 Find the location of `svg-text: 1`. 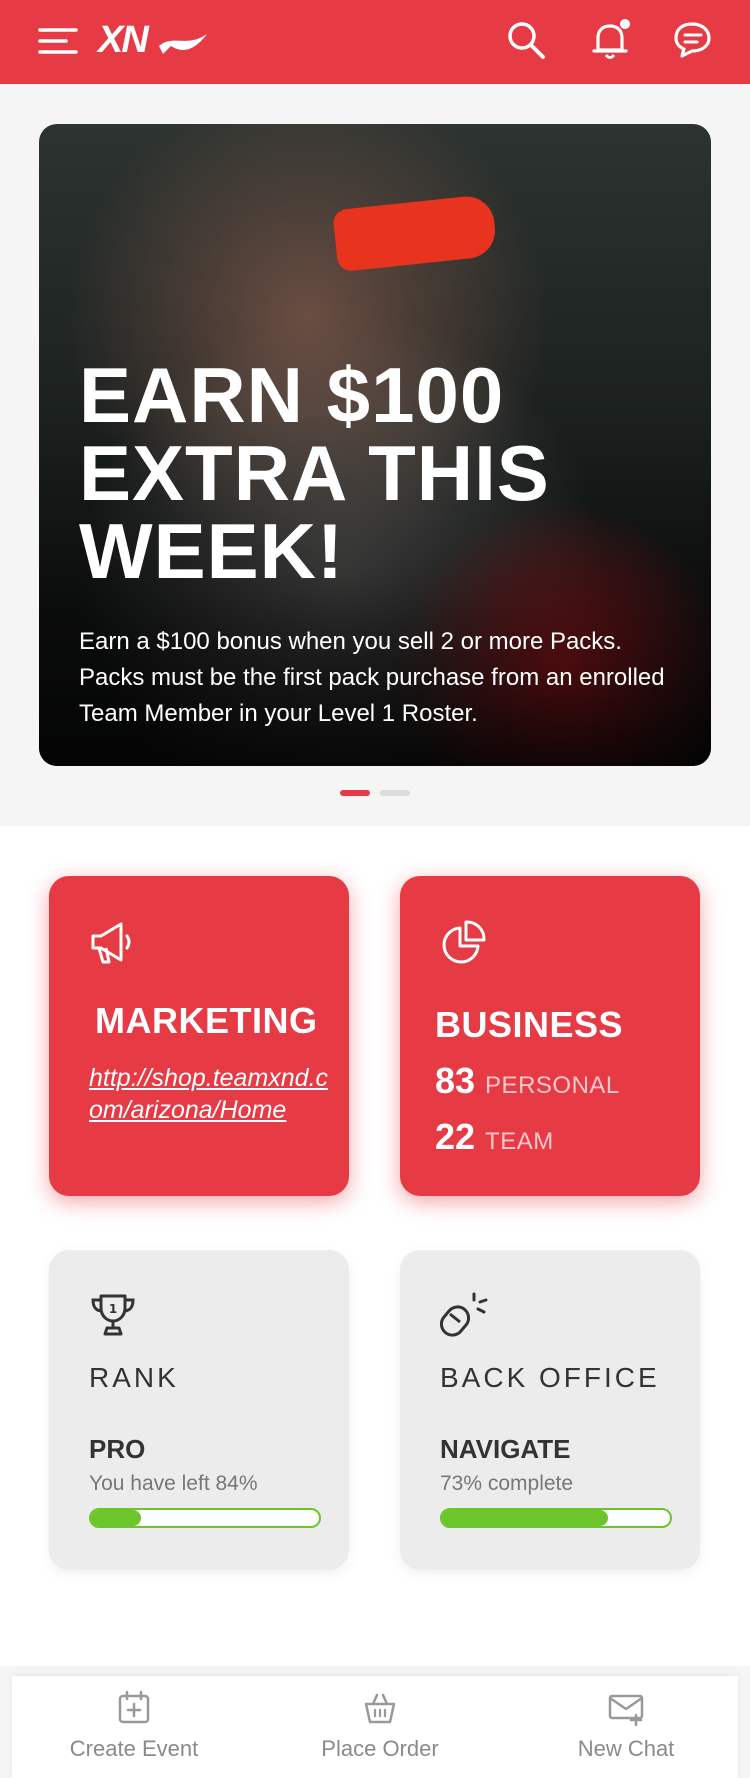

svg-text: 1 is located at coordinates (113, 1309).